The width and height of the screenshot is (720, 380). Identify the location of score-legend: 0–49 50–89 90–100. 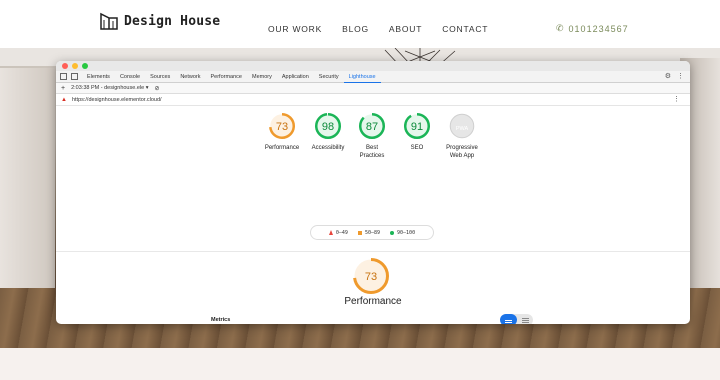
(372, 232).